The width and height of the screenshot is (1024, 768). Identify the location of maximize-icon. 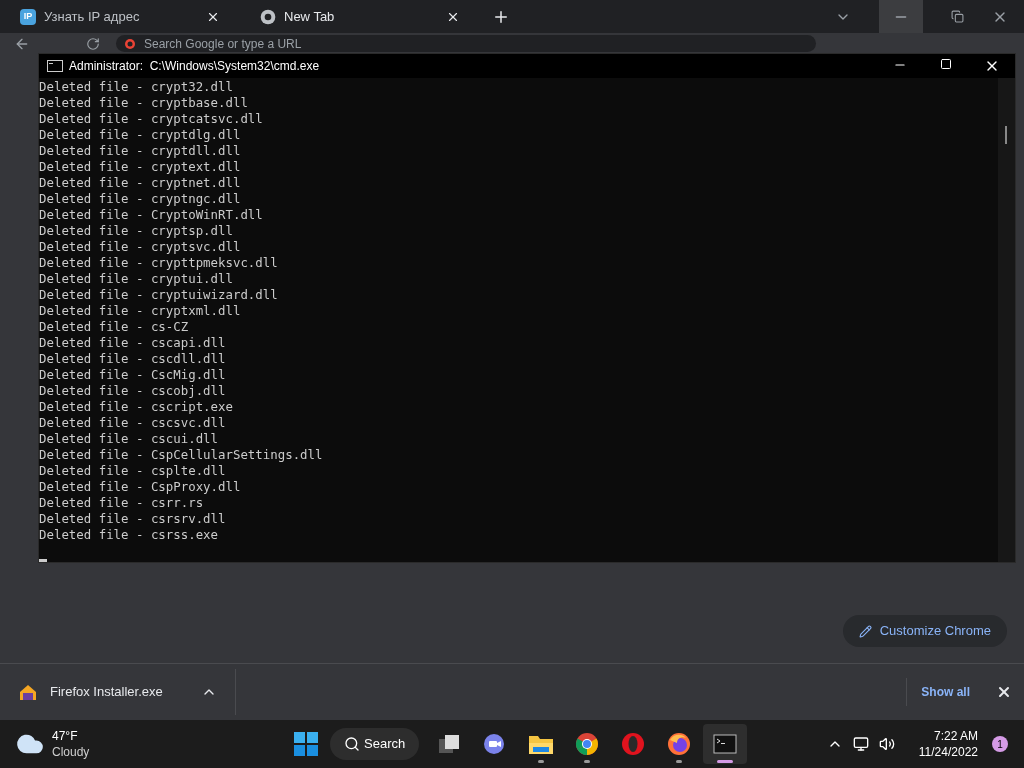
(946, 64).